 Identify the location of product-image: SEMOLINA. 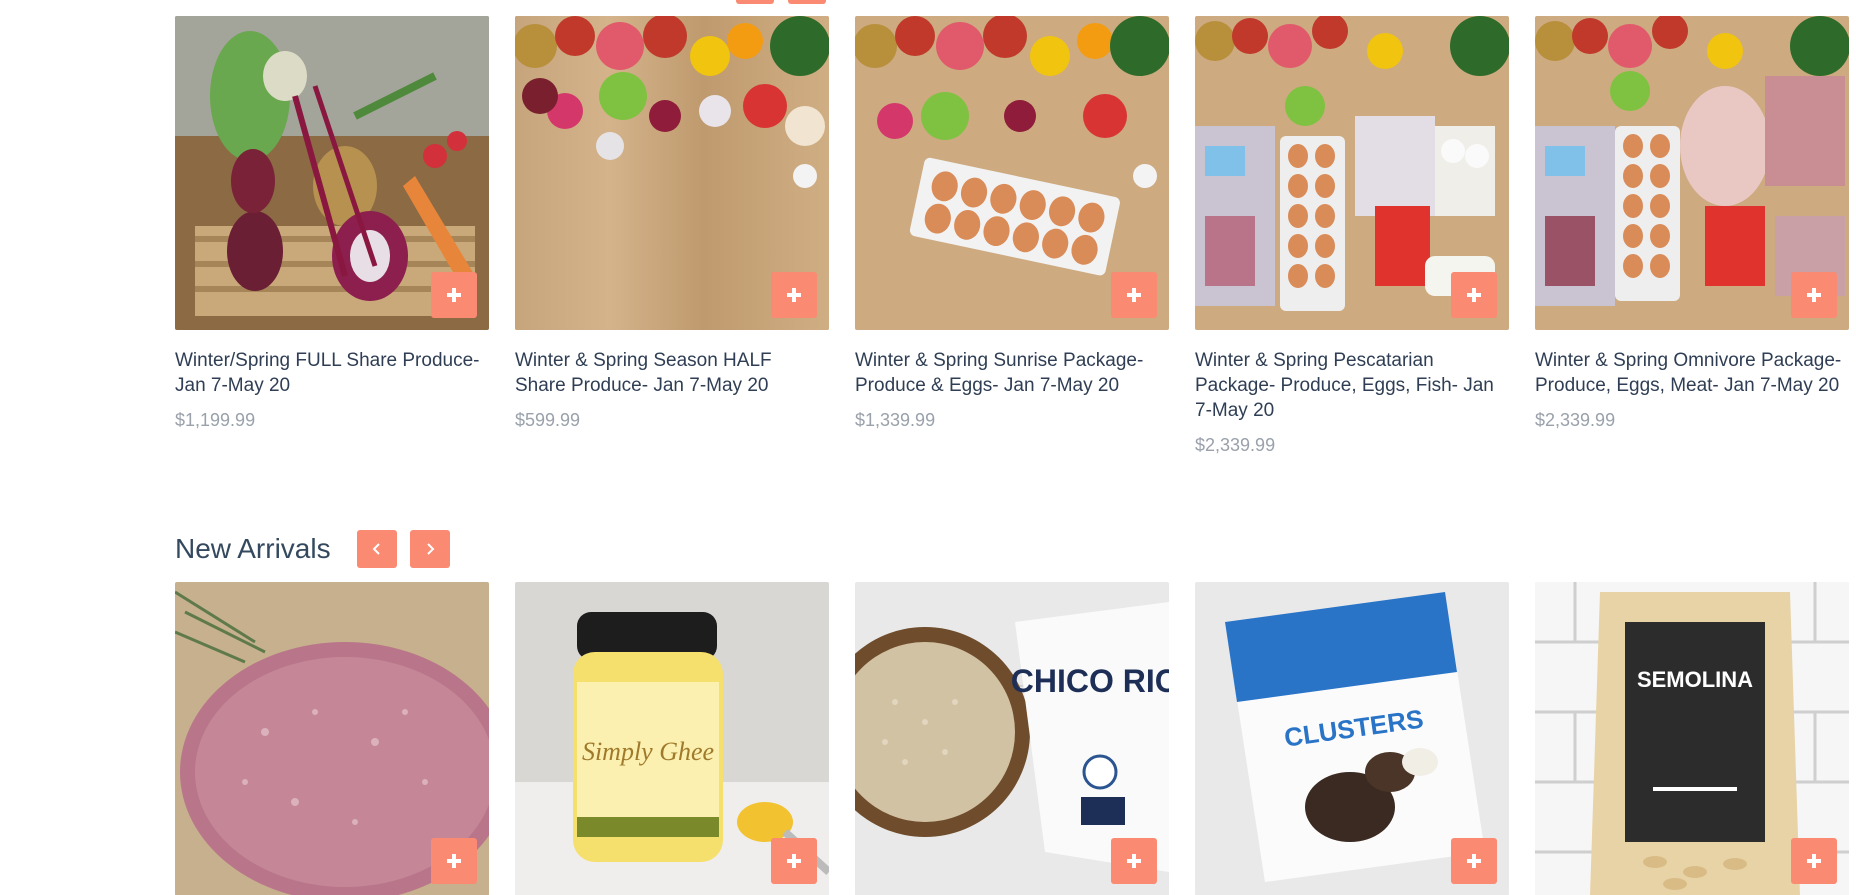
(1692, 738).